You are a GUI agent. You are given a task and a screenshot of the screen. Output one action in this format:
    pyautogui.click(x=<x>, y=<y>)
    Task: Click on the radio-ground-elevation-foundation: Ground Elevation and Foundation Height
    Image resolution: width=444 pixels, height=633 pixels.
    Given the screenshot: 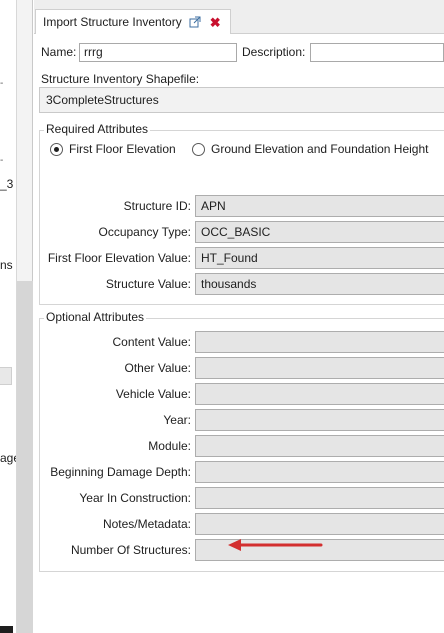 What is the action you would take?
    pyautogui.click(x=310, y=149)
    